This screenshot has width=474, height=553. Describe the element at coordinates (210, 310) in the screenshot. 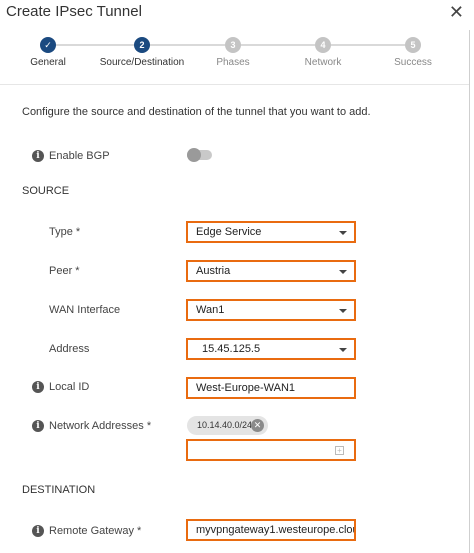

I see `wan-interface-value: Wan1` at that location.